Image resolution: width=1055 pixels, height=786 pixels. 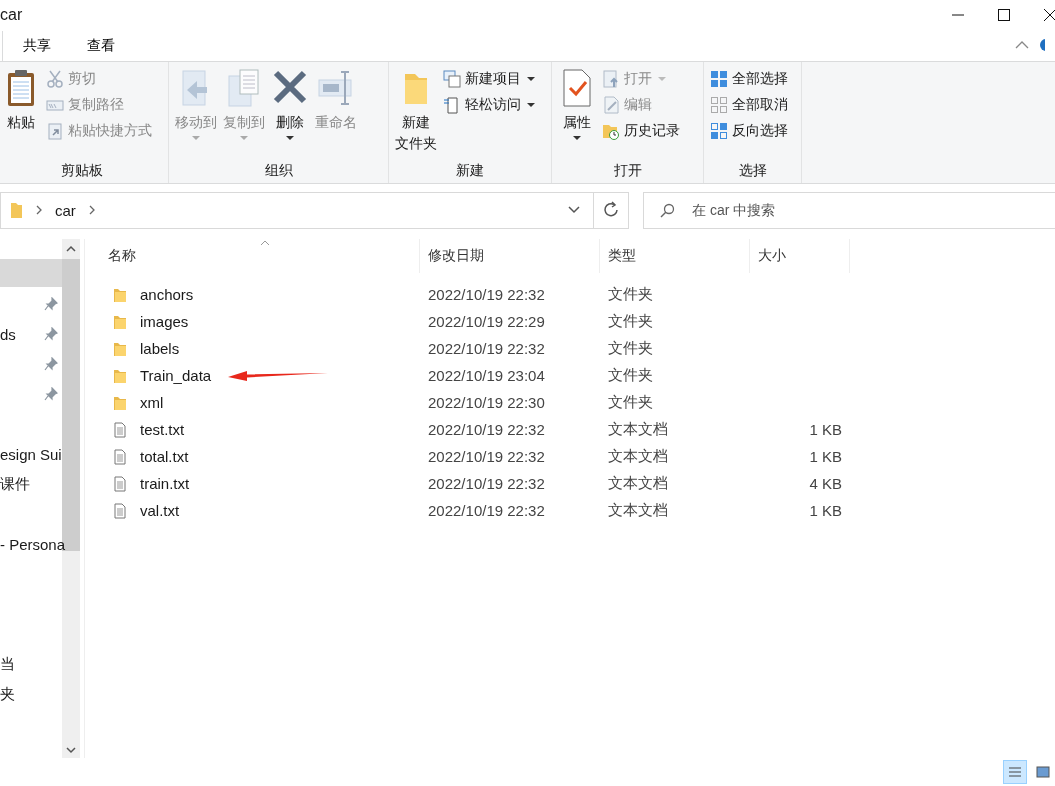 What do you see at coordinates (574, 210) in the screenshot?
I see `dropdown-icon` at bounding box center [574, 210].